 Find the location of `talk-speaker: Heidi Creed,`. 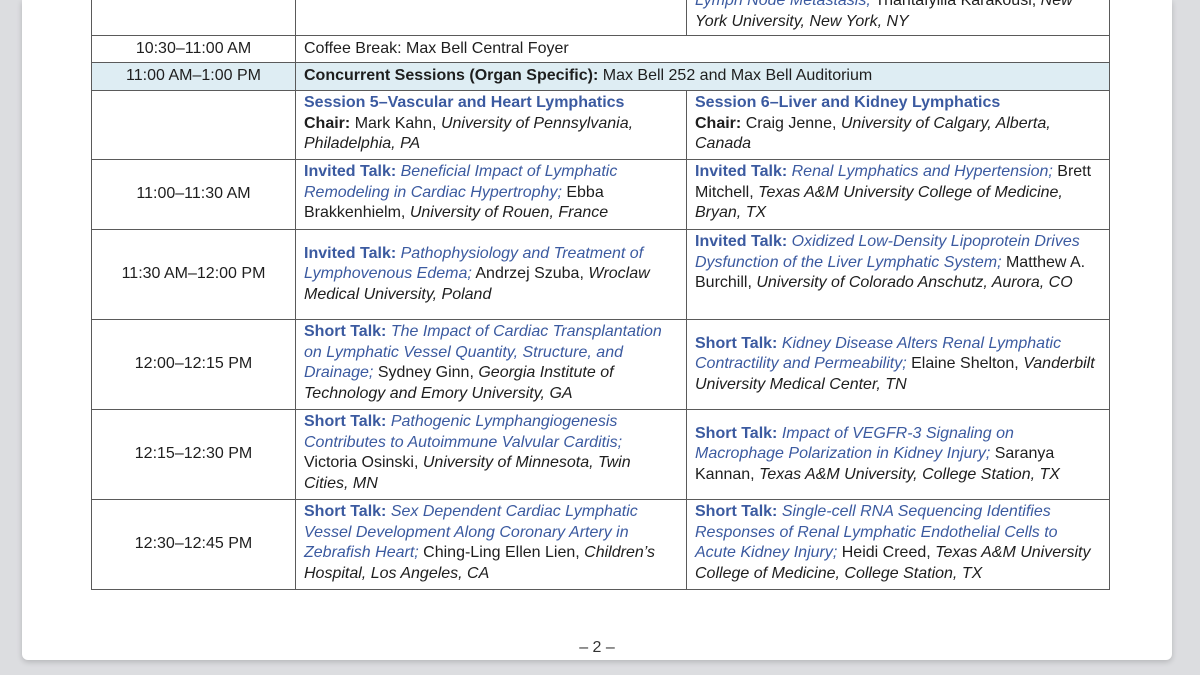

talk-speaker: Heidi Creed, is located at coordinates (886, 552).